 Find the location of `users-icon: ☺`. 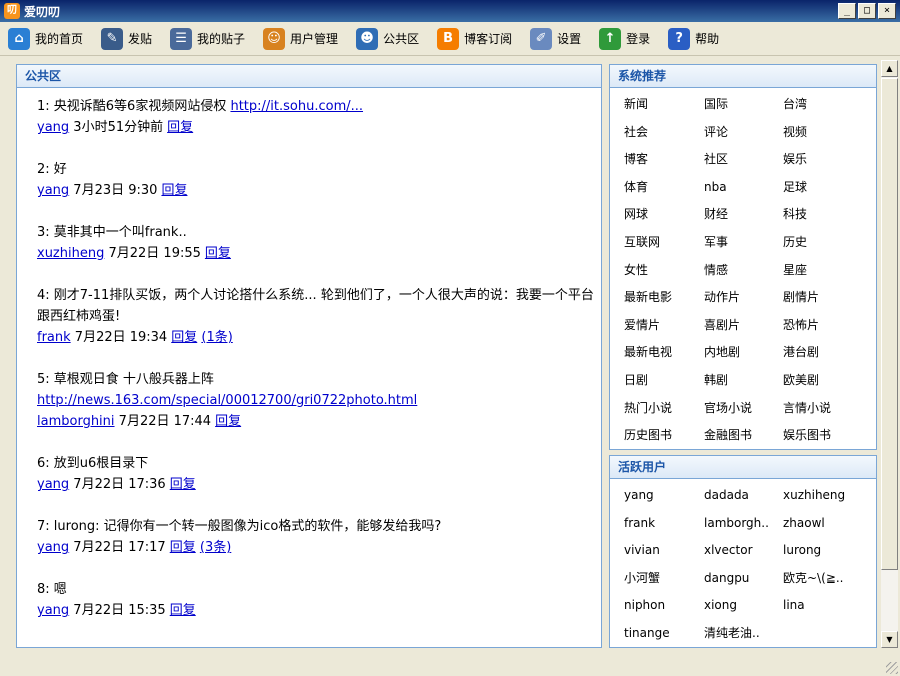

users-icon: ☺ is located at coordinates (274, 38).